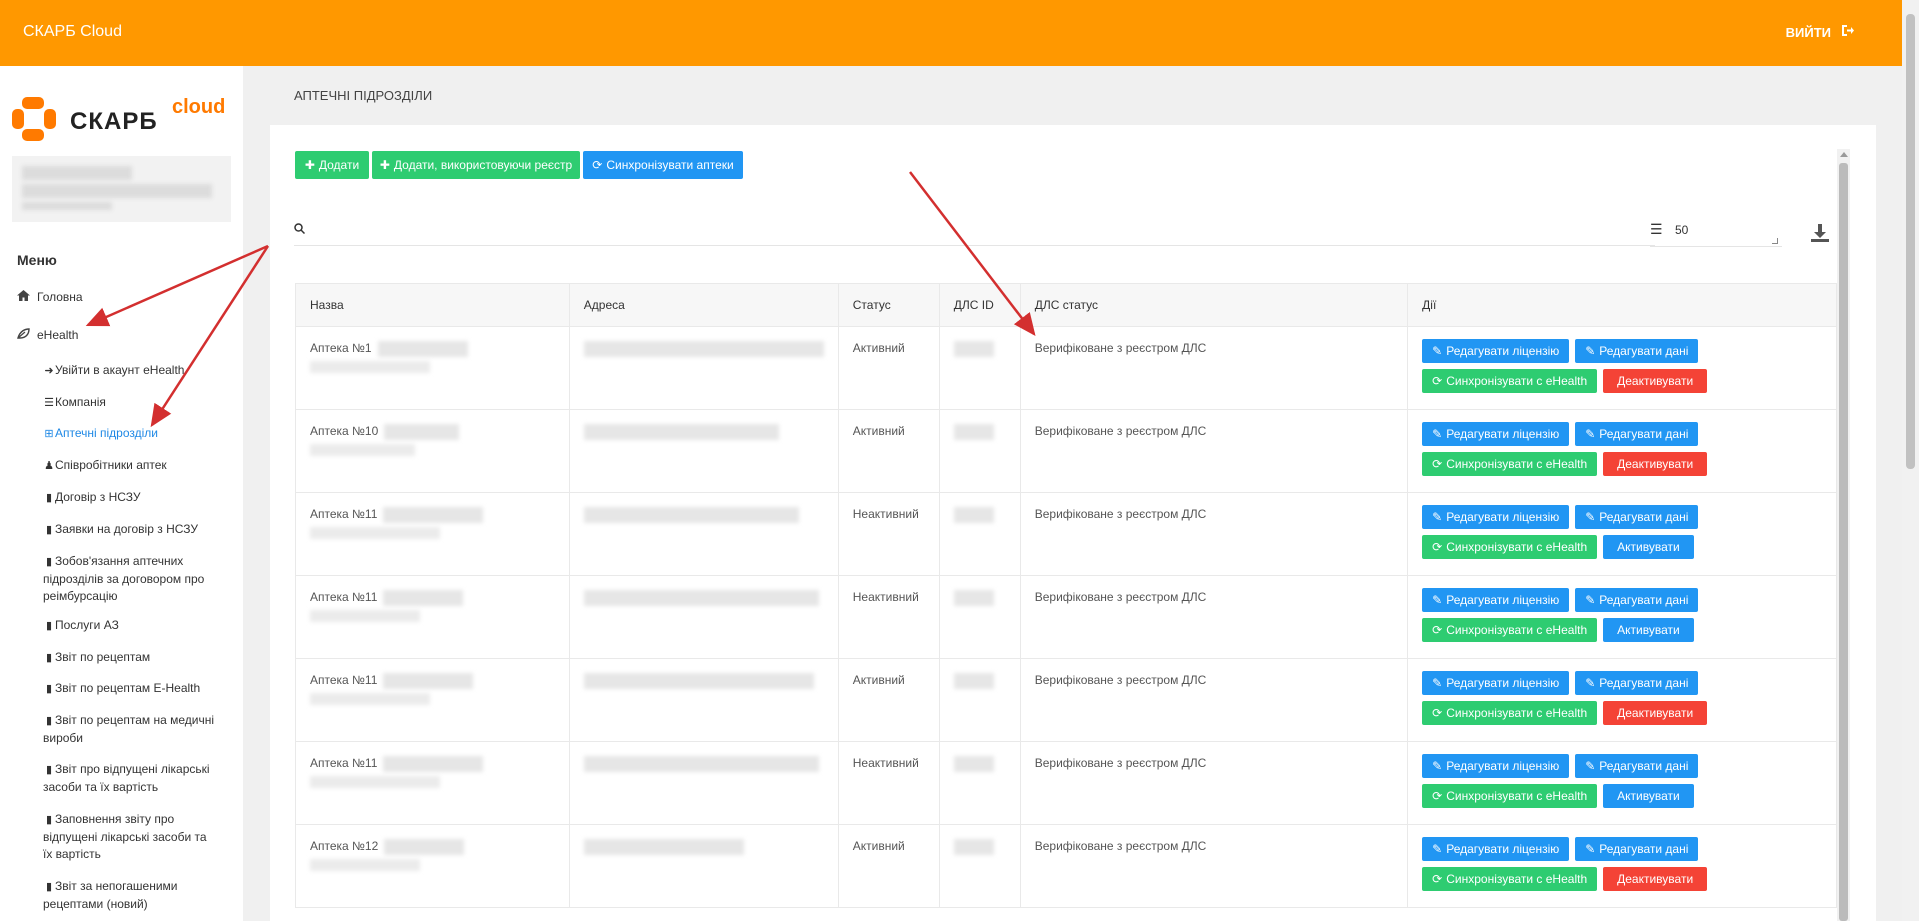 This screenshot has height=921, width=1919. What do you see at coordinates (888, 617) in the screenshot?
I see `cell-status: Неактивний` at bounding box center [888, 617].